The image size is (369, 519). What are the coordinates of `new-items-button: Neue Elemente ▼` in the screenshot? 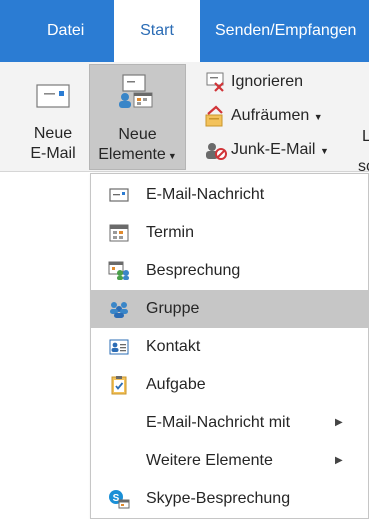 It's located at (137, 117).